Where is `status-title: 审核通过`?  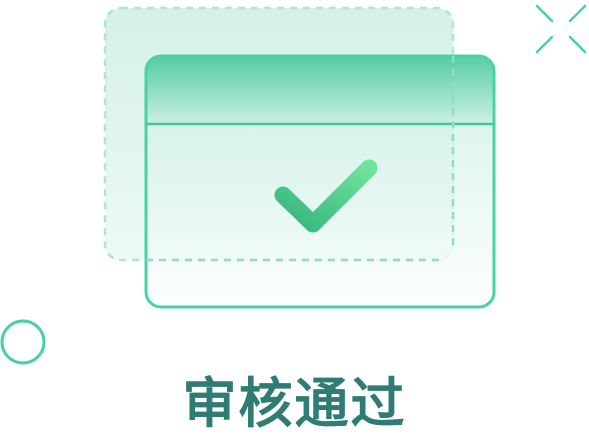 status-title: 审核通过 is located at coordinates (294, 403).